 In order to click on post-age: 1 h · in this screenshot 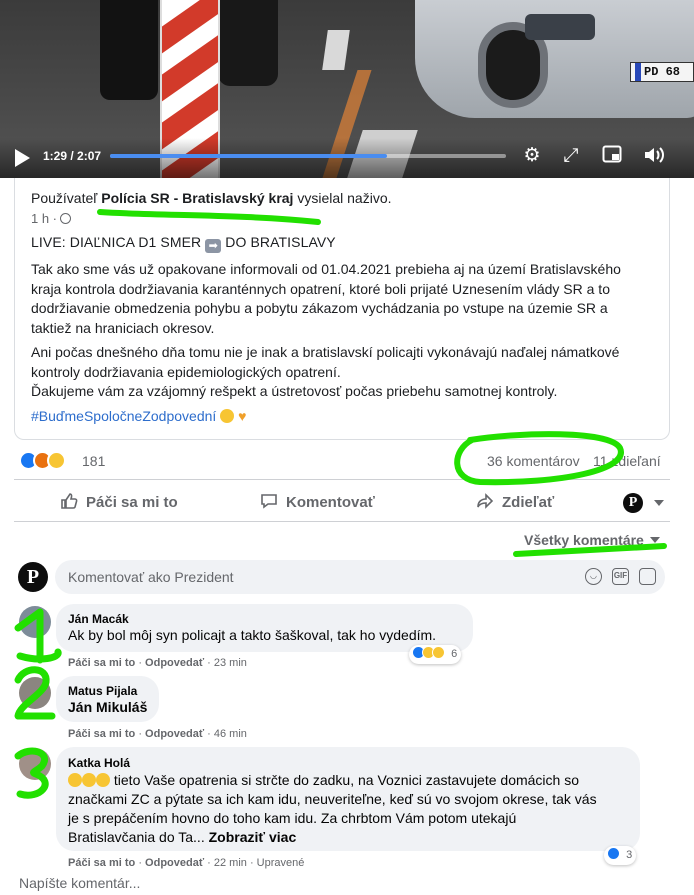, I will do `click(44, 218)`.